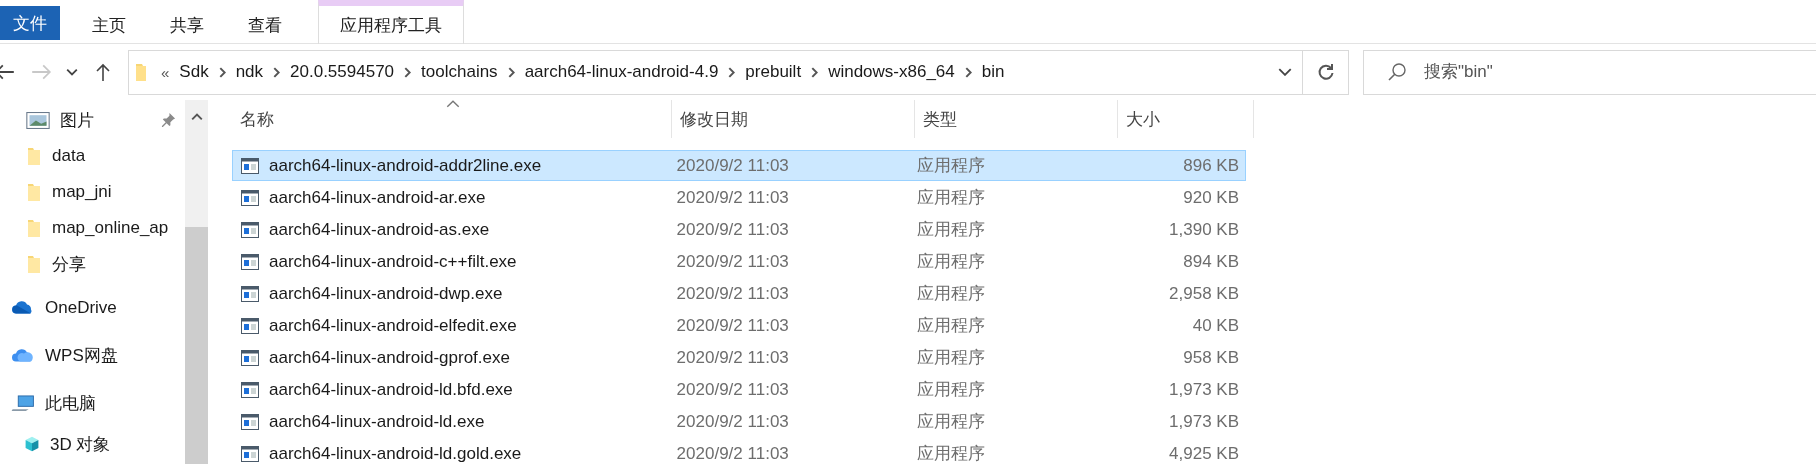 The height and width of the screenshot is (464, 1816). I want to click on file-row: aarch64-linux-android-ar.exe 2020/9/2 11:03 应用程序 920 KB, so click(739, 197).